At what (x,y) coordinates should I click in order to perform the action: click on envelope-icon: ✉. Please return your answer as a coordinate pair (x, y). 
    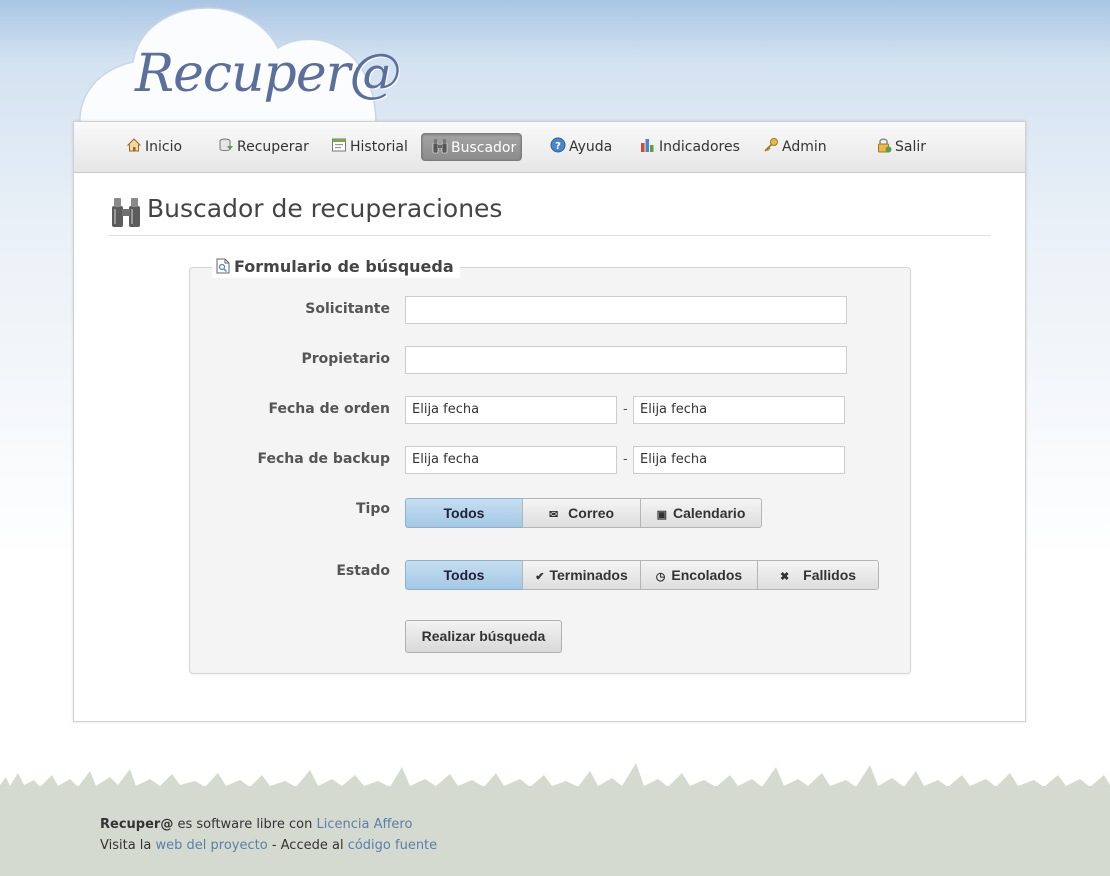
    Looking at the image, I should click on (553, 515).